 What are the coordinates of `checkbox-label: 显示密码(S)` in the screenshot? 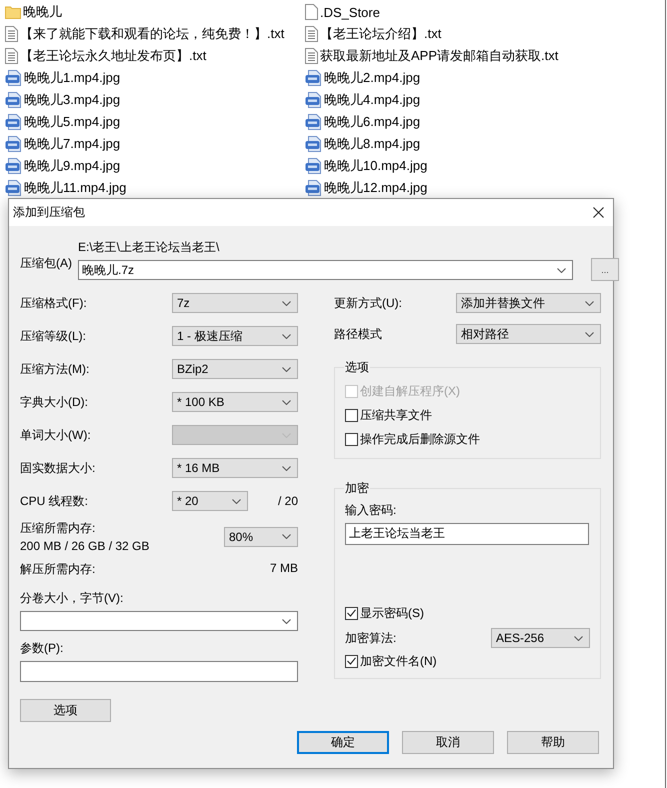 It's located at (392, 613).